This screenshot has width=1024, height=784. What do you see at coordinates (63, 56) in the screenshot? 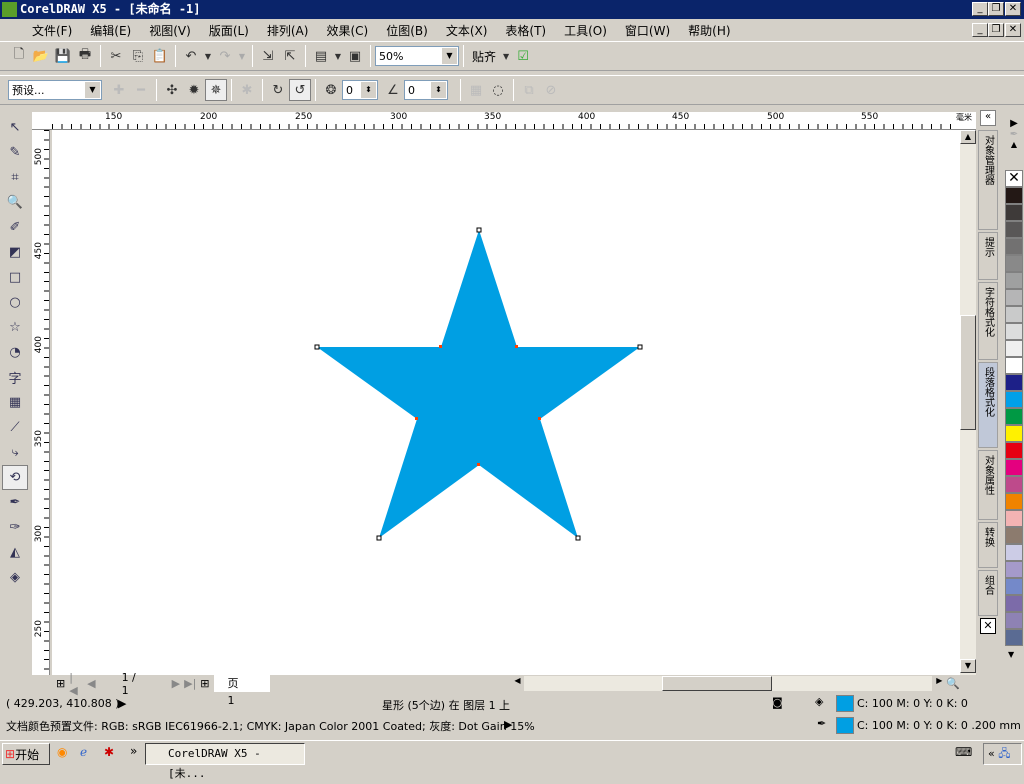
I see `save-icon: 💾` at bounding box center [63, 56].